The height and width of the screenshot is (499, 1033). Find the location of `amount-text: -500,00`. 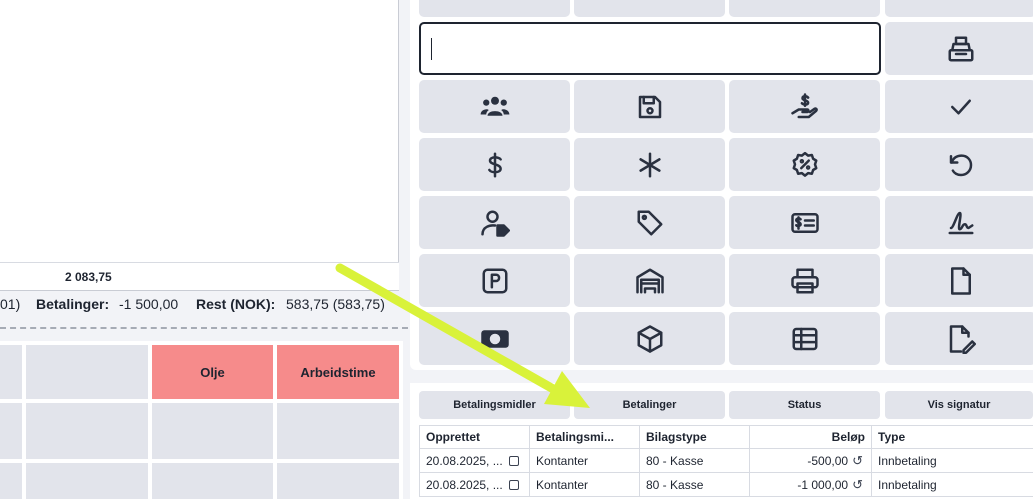

amount-text: -500,00 is located at coordinates (828, 460).